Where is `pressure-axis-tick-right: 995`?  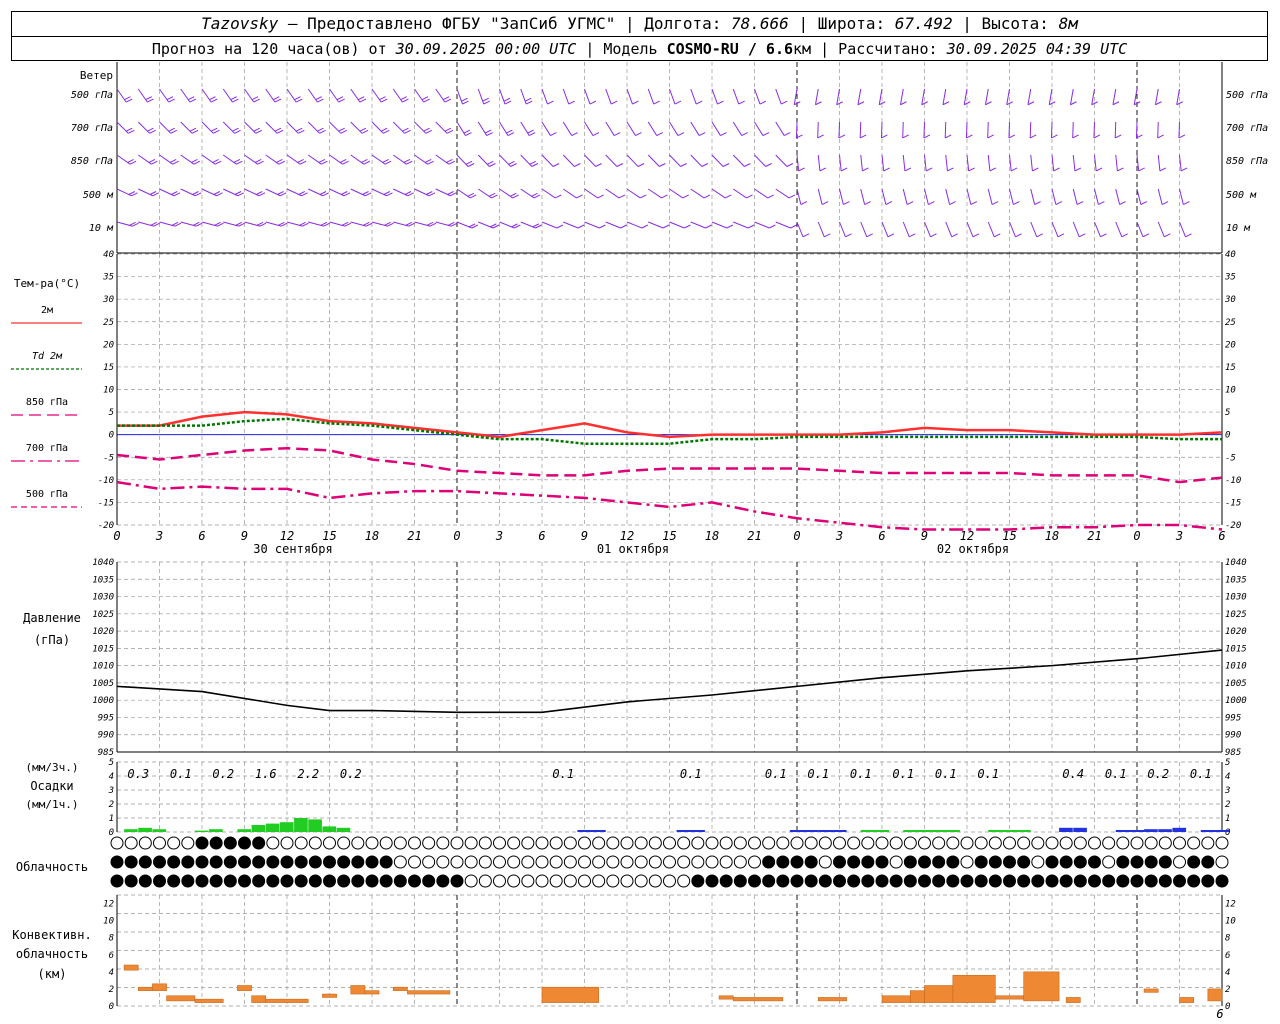 pressure-axis-tick-right: 995 is located at coordinates (1233, 718).